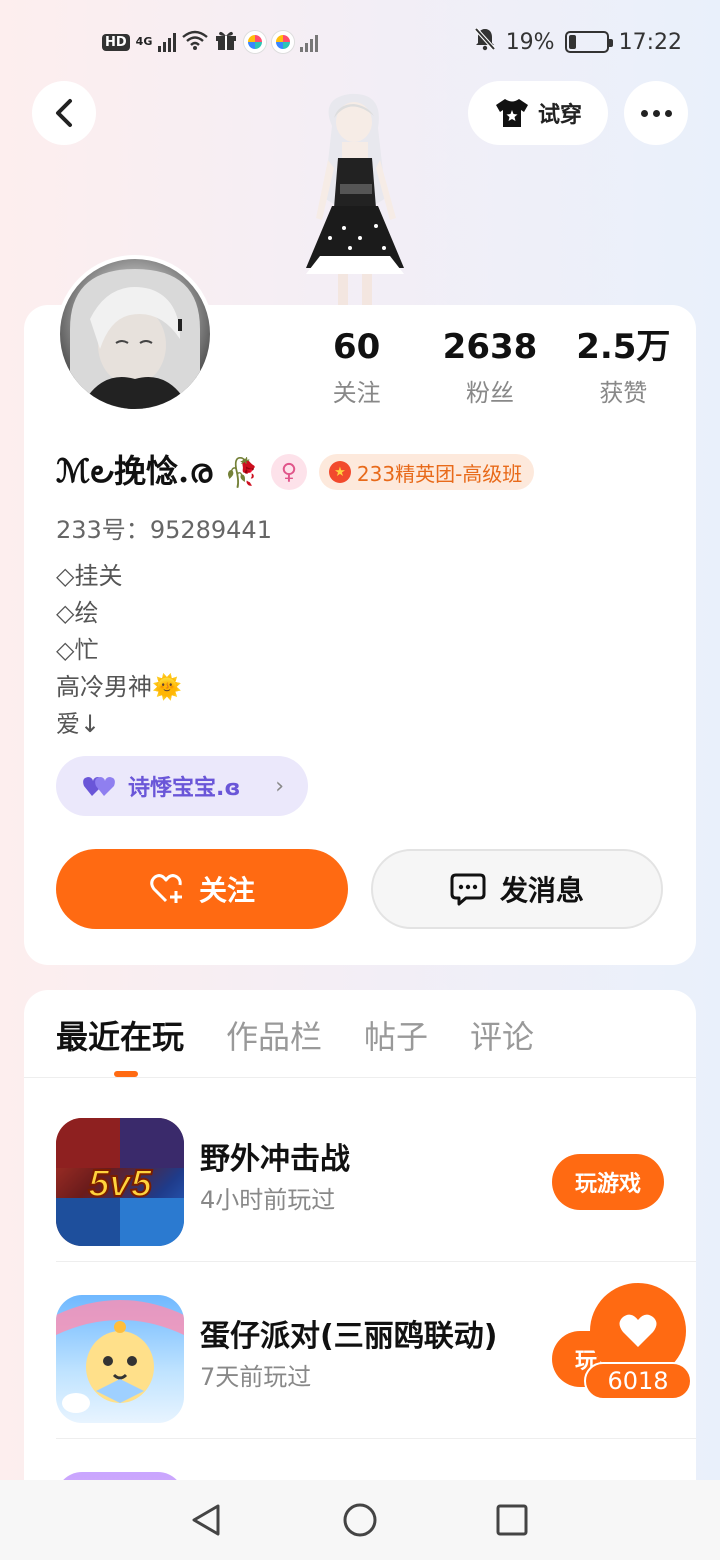 The height and width of the screenshot is (1560, 720). I want to click on bio-line: ◇挂关, so click(89, 576).